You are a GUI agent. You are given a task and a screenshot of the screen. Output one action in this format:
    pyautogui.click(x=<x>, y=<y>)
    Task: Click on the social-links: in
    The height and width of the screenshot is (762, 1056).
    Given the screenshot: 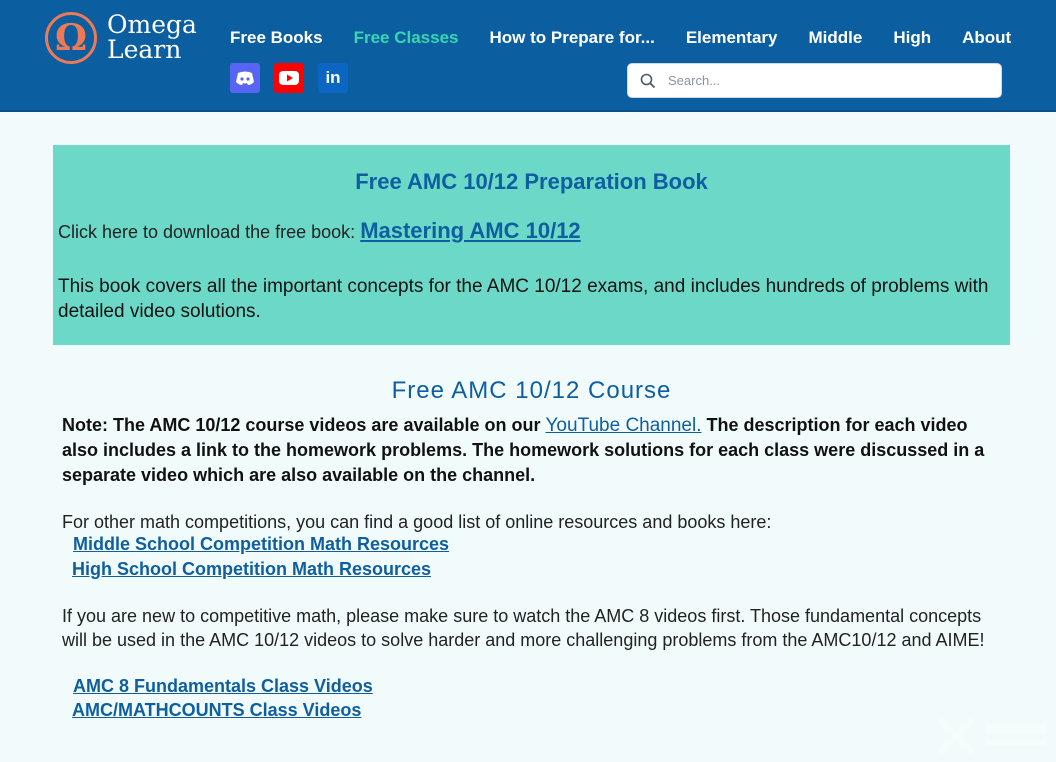 What is the action you would take?
    pyautogui.click(x=289, y=78)
    